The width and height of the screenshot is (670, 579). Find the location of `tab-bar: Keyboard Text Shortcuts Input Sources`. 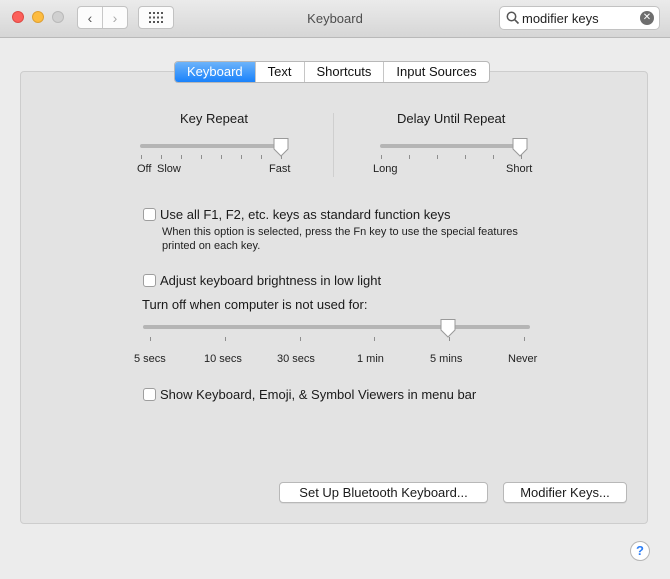

tab-bar: Keyboard Text Shortcuts Input Sources is located at coordinates (332, 72).